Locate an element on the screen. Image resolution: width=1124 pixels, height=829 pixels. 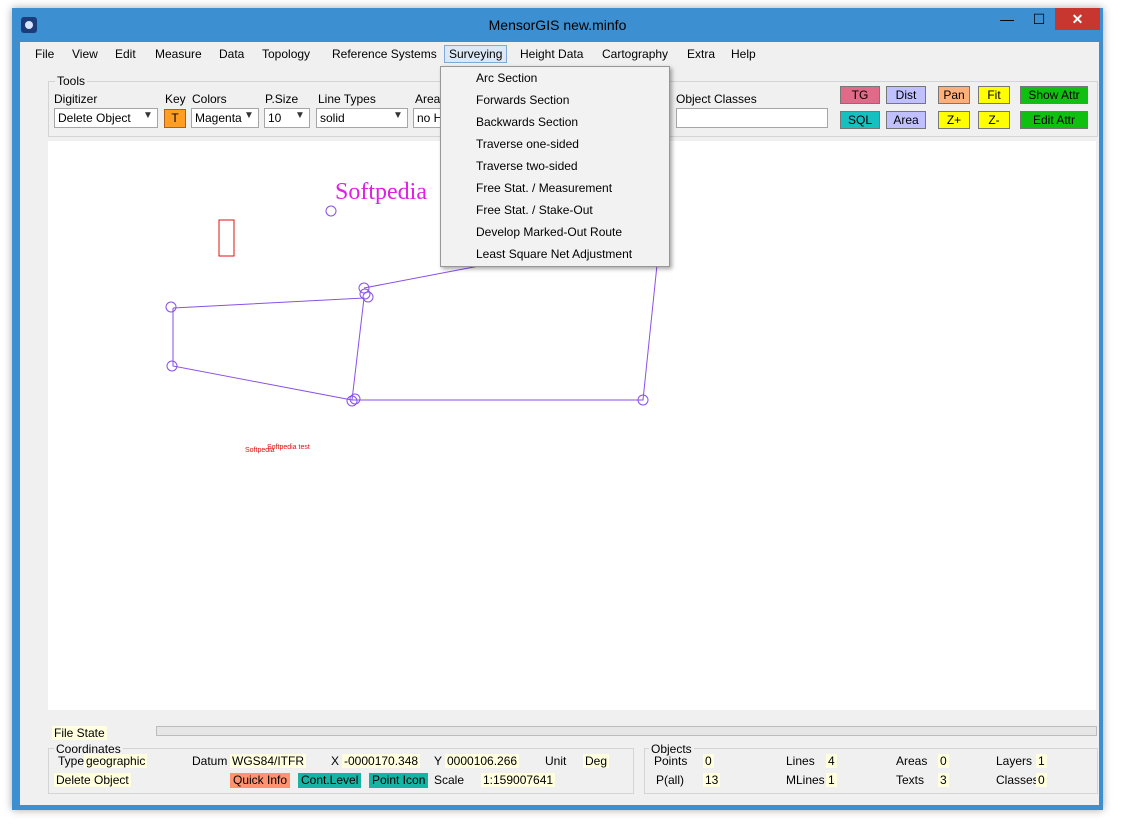
window-title: MensorGIS new.minfo is located at coordinates (557, 25).